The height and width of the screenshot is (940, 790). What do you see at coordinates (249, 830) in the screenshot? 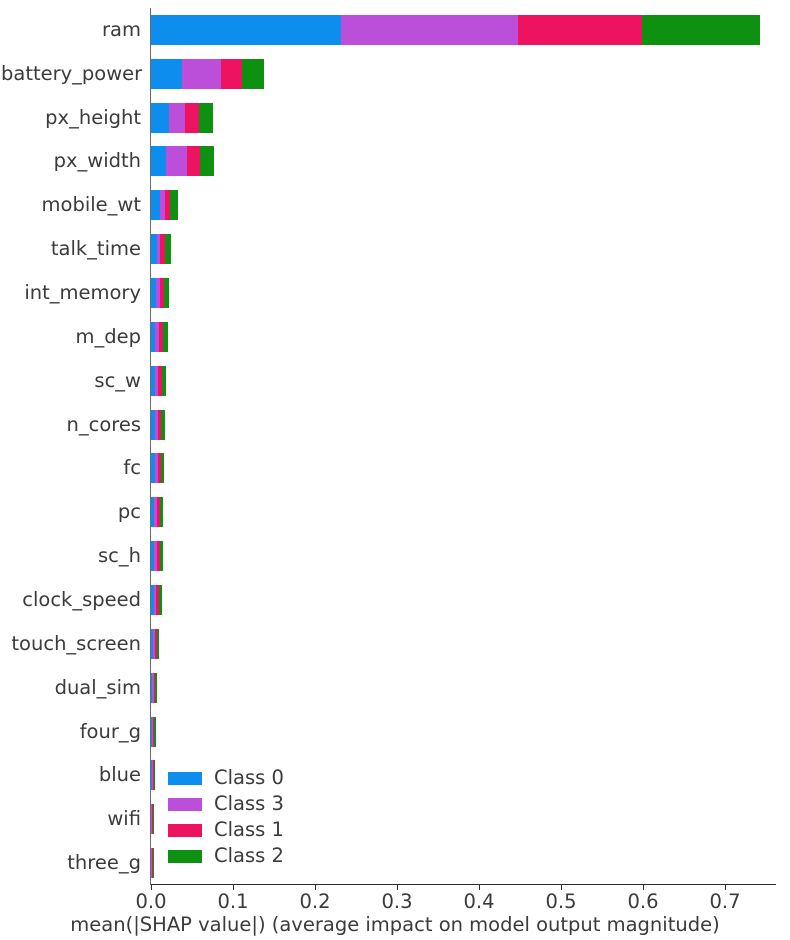
I see `legend-label: Class 1` at bounding box center [249, 830].